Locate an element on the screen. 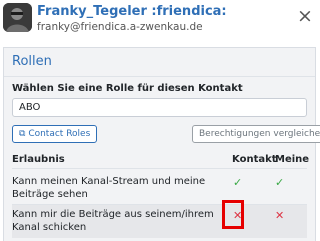 Image resolution: width=320 pixels, height=241 pixels. external-link-icon: ⧉ is located at coordinates (22, 134).